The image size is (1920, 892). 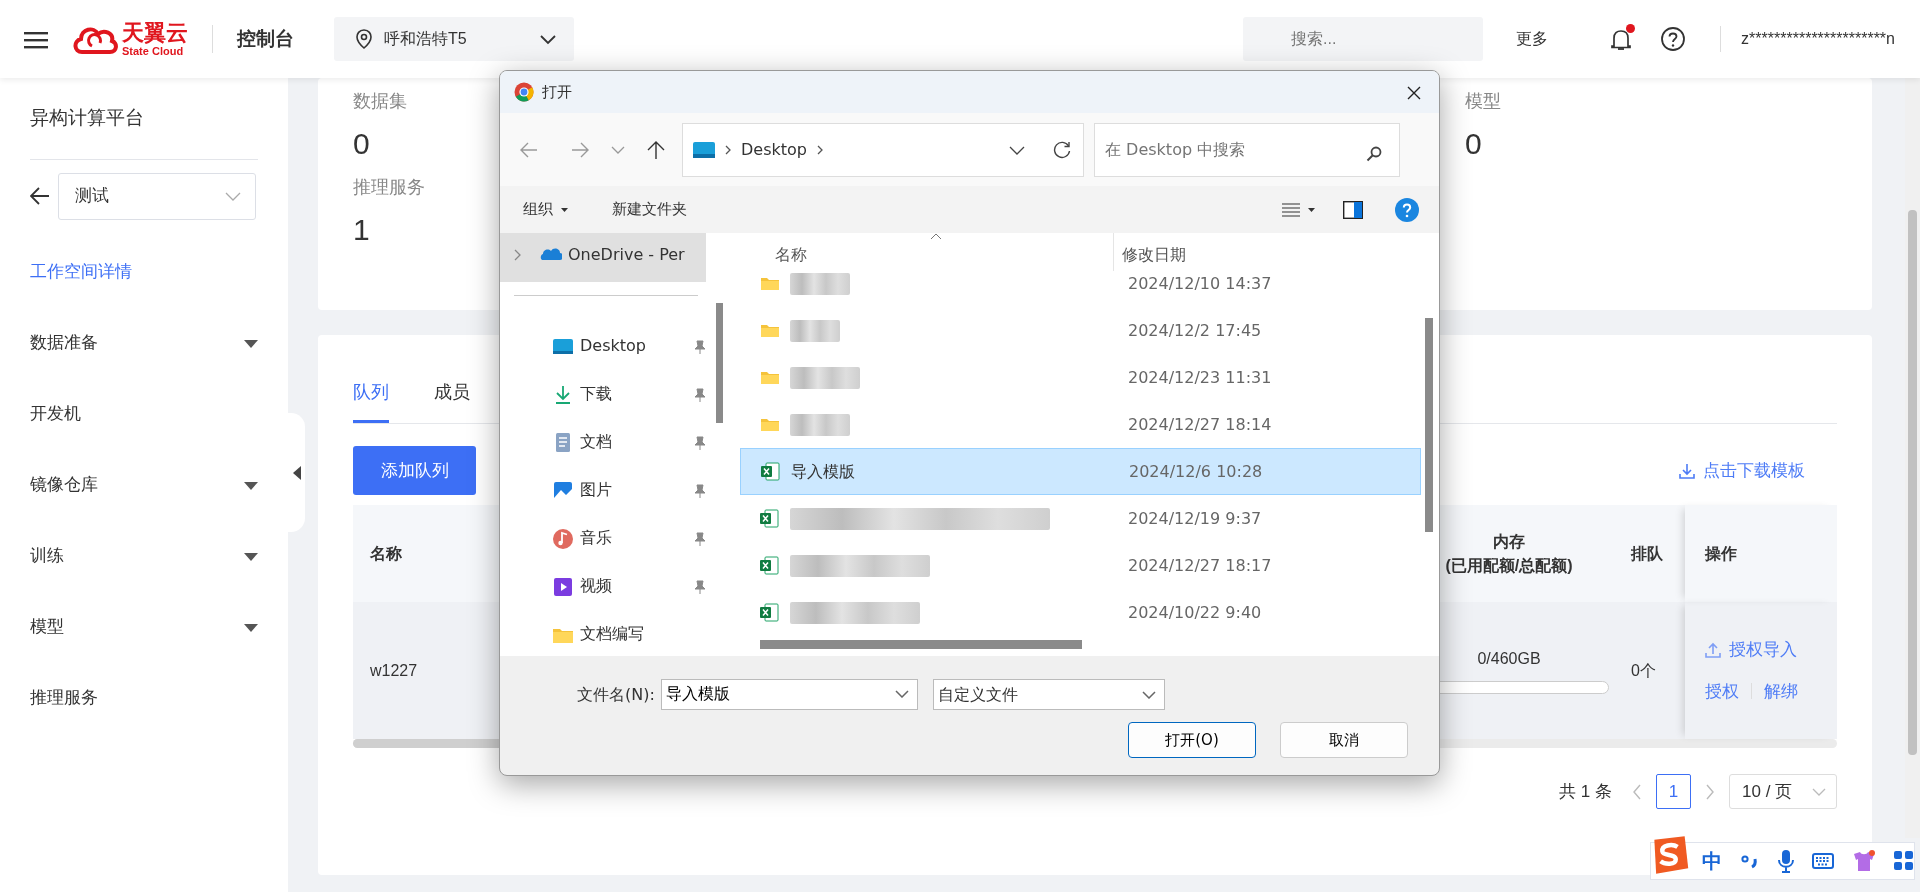 What do you see at coordinates (1712, 861) in the screenshot?
I see `input-mode-toggle: 中` at bounding box center [1712, 861].